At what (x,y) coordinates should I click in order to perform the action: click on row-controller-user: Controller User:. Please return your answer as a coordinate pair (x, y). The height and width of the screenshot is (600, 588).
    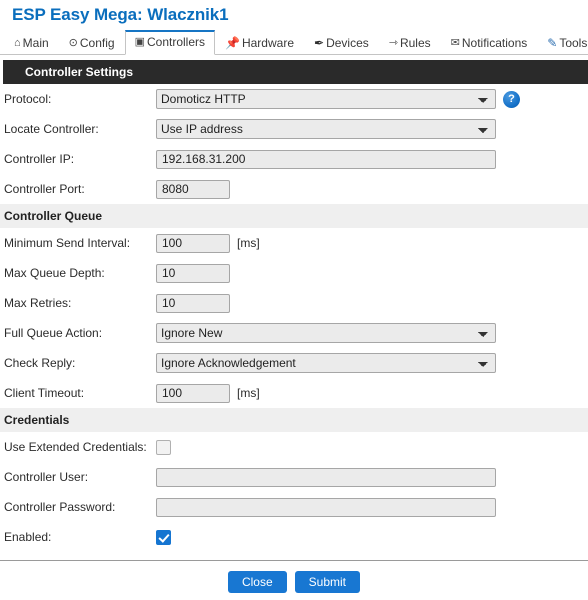
    Looking at the image, I should click on (294, 477).